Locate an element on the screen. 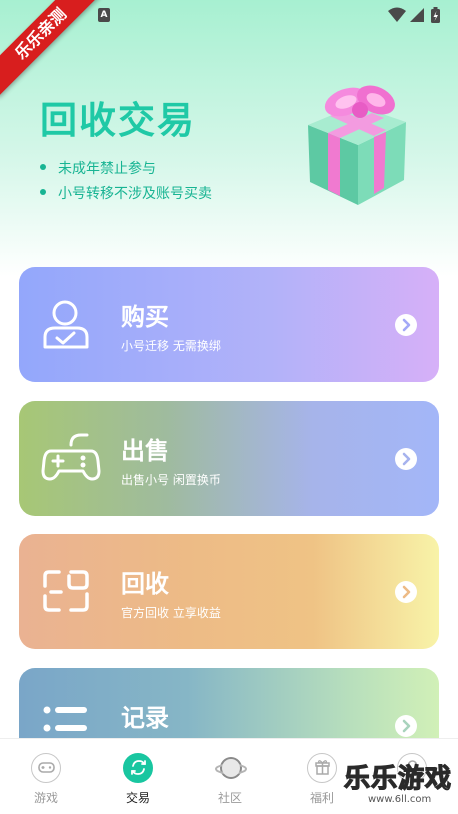 Image resolution: width=458 pixels, height=814 pixels. nav-item-games: 游戏 is located at coordinates (46, 776).